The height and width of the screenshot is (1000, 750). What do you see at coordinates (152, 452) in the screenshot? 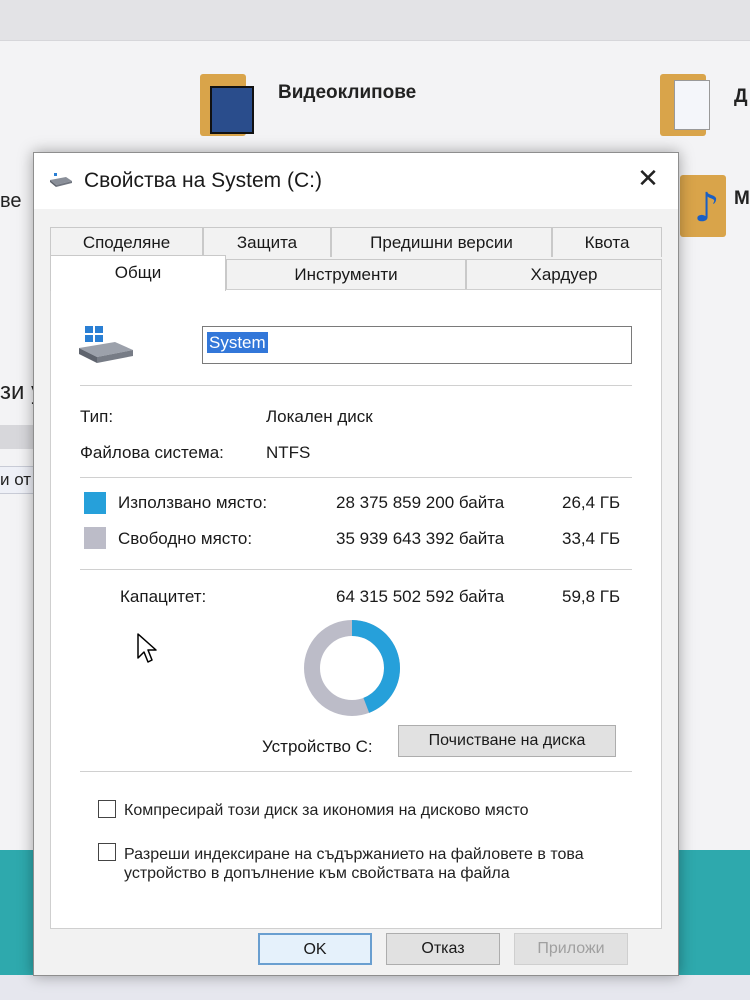
I see `filesystem-label: Файлова система:` at bounding box center [152, 452].